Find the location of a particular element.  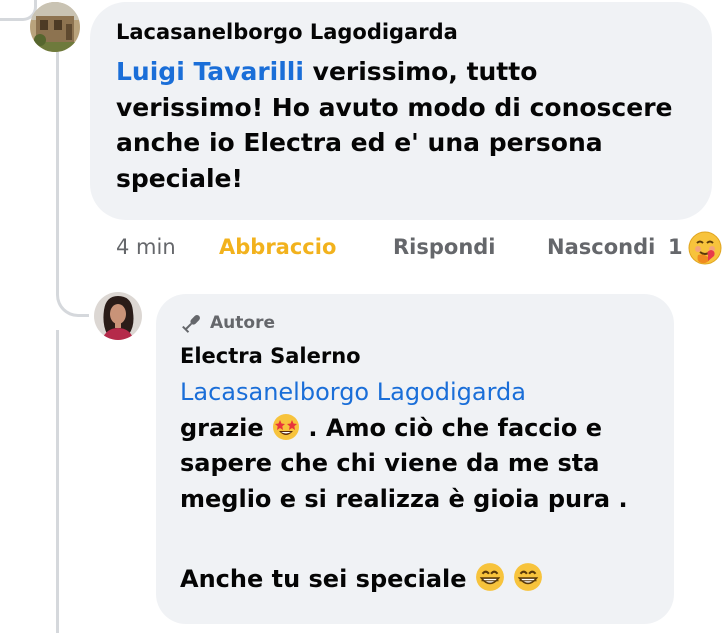

reply-text-segment: . Amo ciò che faccio e is located at coordinates (451, 427).